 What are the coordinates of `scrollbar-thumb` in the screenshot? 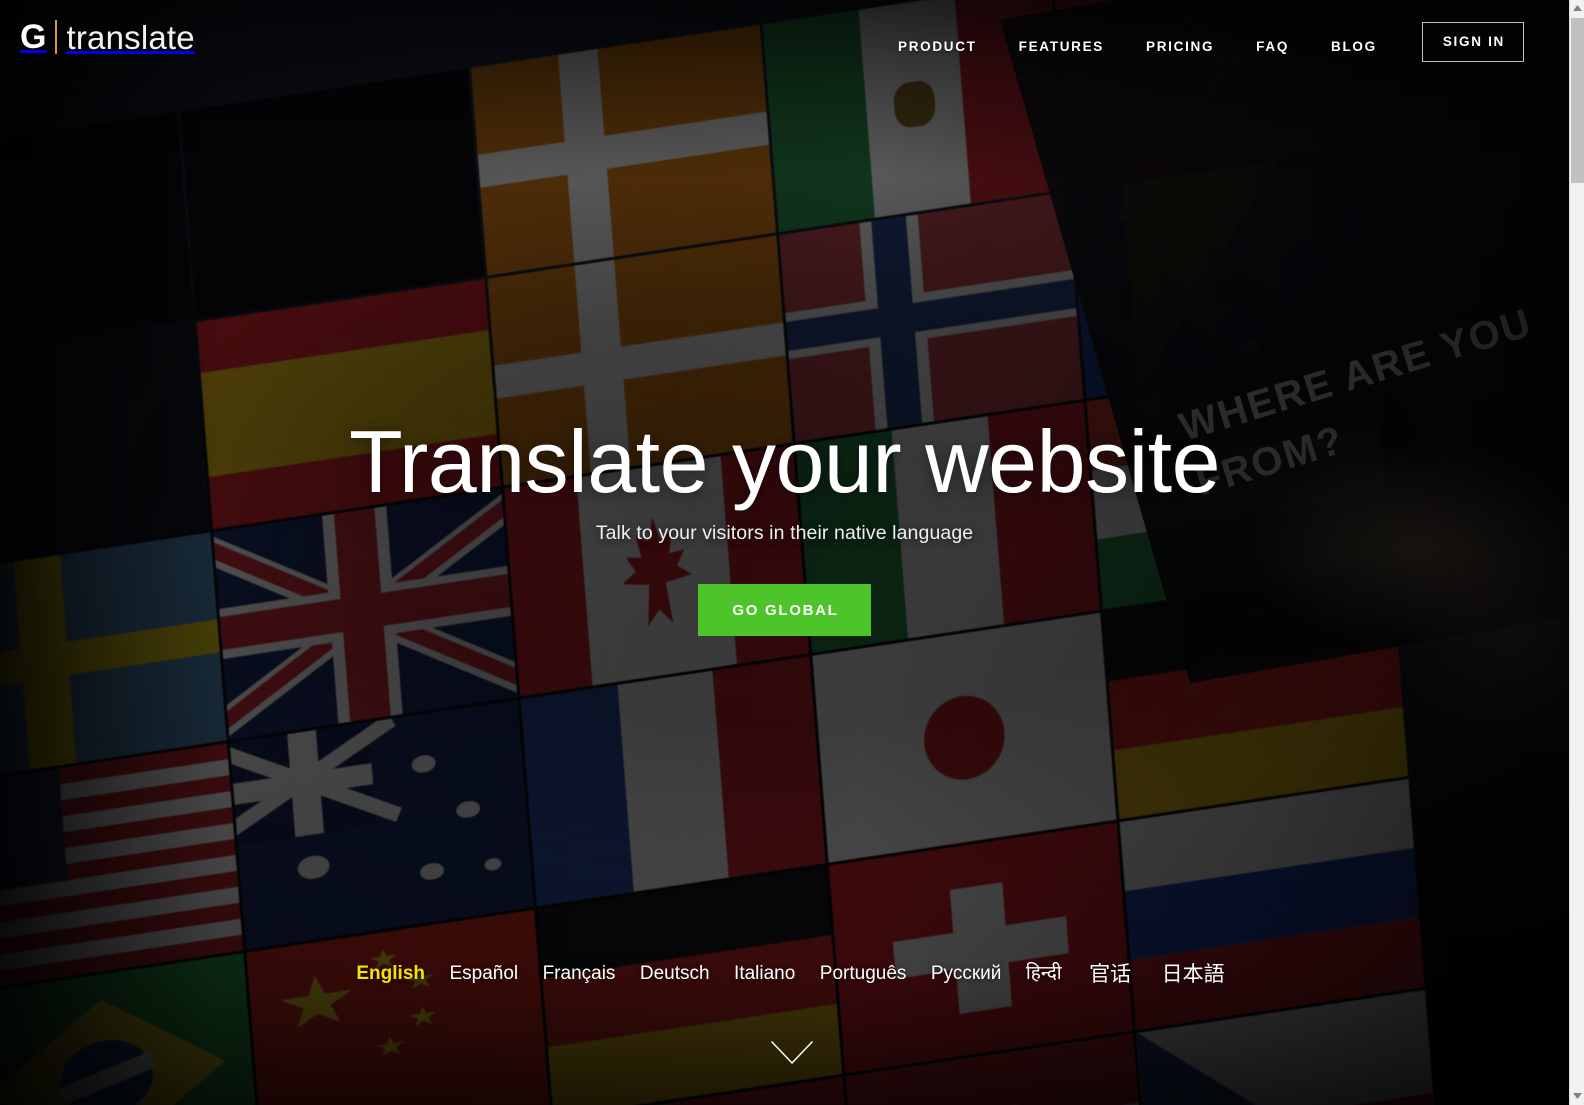 It's located at (1577, 100).